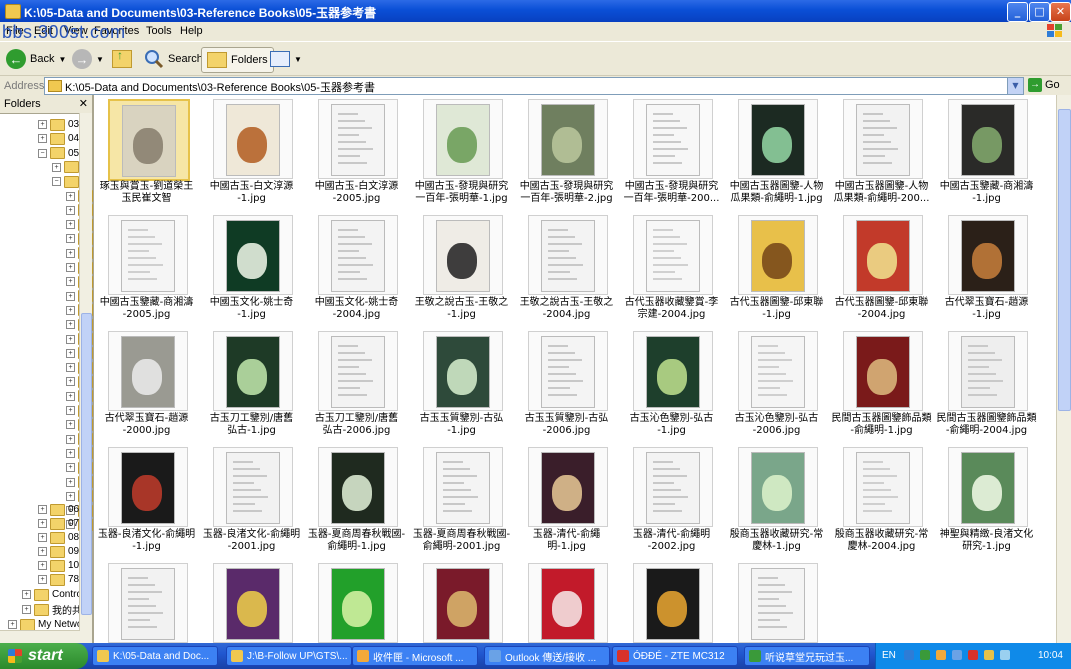 This screenshot has height=669, width=1071. What do you see at coordinates (67, 167) in the screenshot?
I see `folder-tree-item: +` at bounding box center [67, 167].